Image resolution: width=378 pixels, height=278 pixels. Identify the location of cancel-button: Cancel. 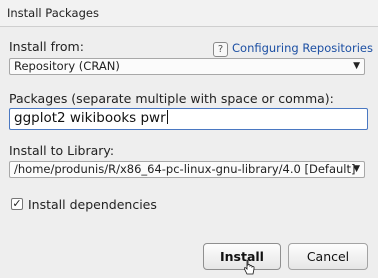
(328, 256).